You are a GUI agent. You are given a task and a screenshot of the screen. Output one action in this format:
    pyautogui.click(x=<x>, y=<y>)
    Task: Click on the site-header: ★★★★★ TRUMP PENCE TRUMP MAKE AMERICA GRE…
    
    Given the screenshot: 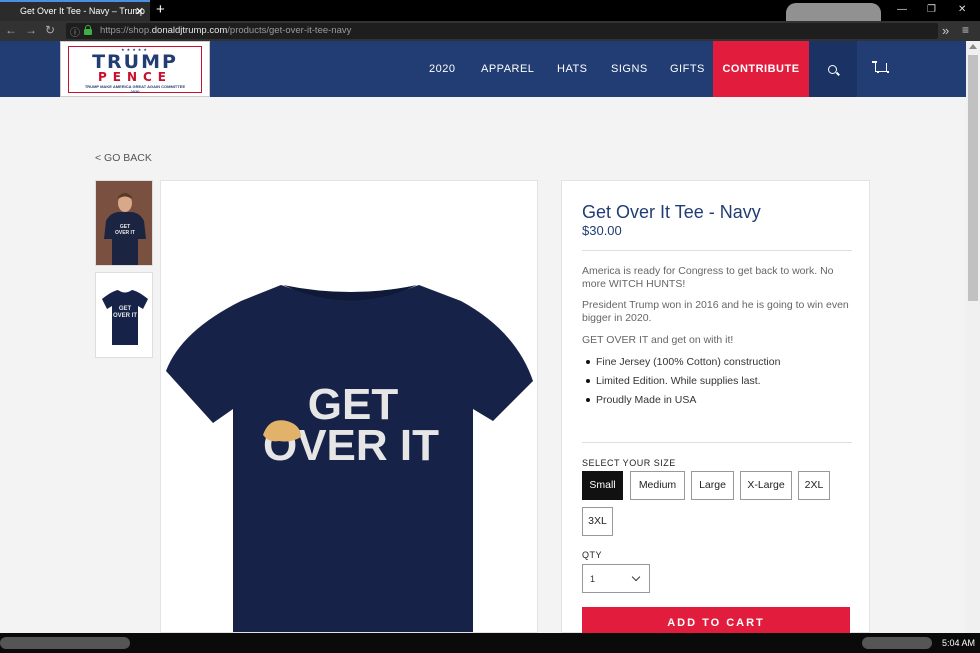 What is the action you would take?
    pyautogui.click(x=483, y=69)
    